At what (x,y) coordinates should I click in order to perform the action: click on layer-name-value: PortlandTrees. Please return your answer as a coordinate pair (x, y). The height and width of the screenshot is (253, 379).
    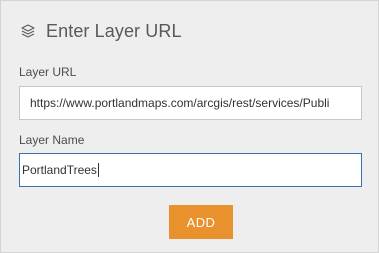
    Looking at the image, I should click on (59, 170).